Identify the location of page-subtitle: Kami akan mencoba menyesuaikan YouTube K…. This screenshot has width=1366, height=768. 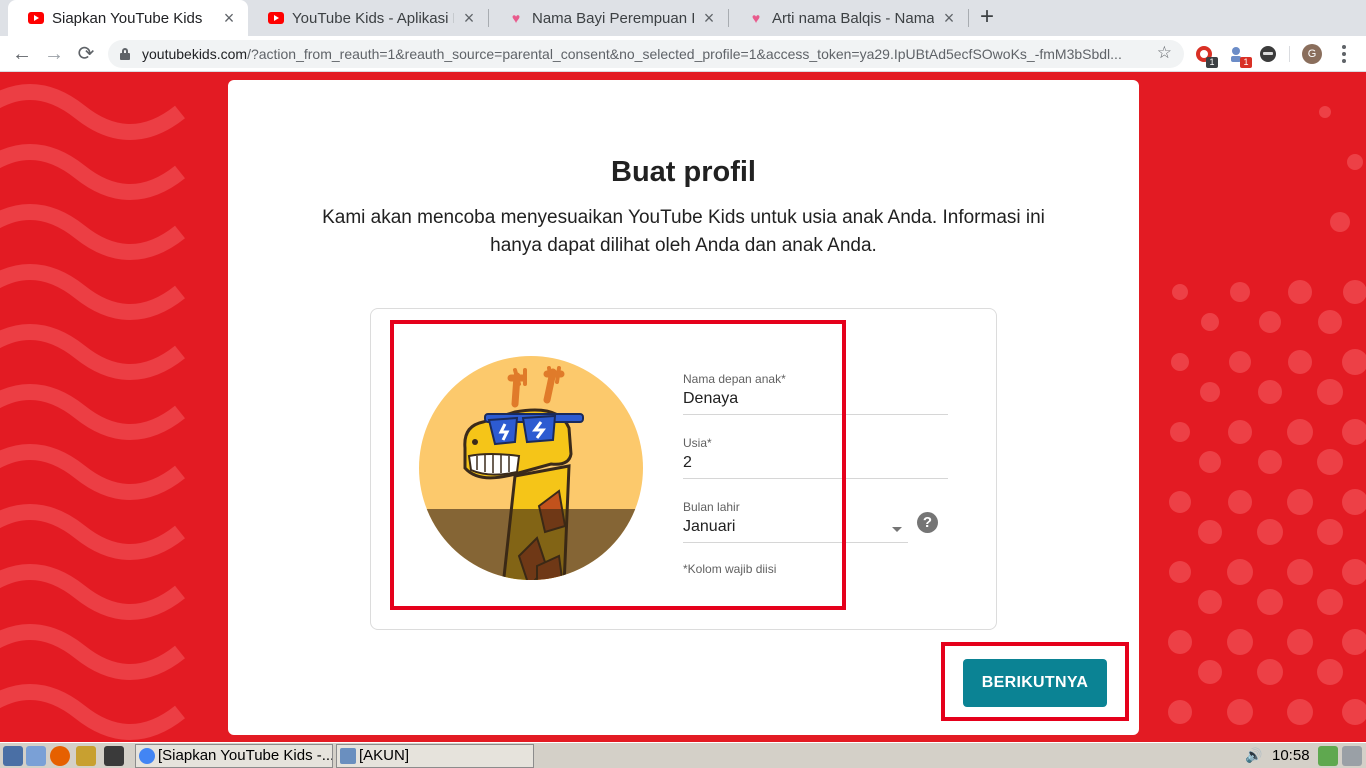
(683, 231).